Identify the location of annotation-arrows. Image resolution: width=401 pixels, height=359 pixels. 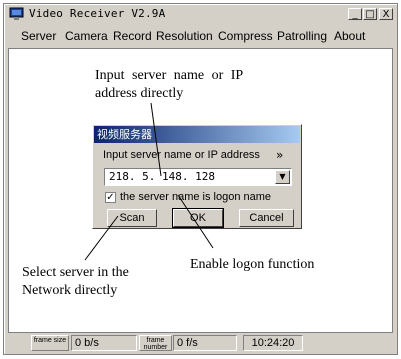
(149, 181).